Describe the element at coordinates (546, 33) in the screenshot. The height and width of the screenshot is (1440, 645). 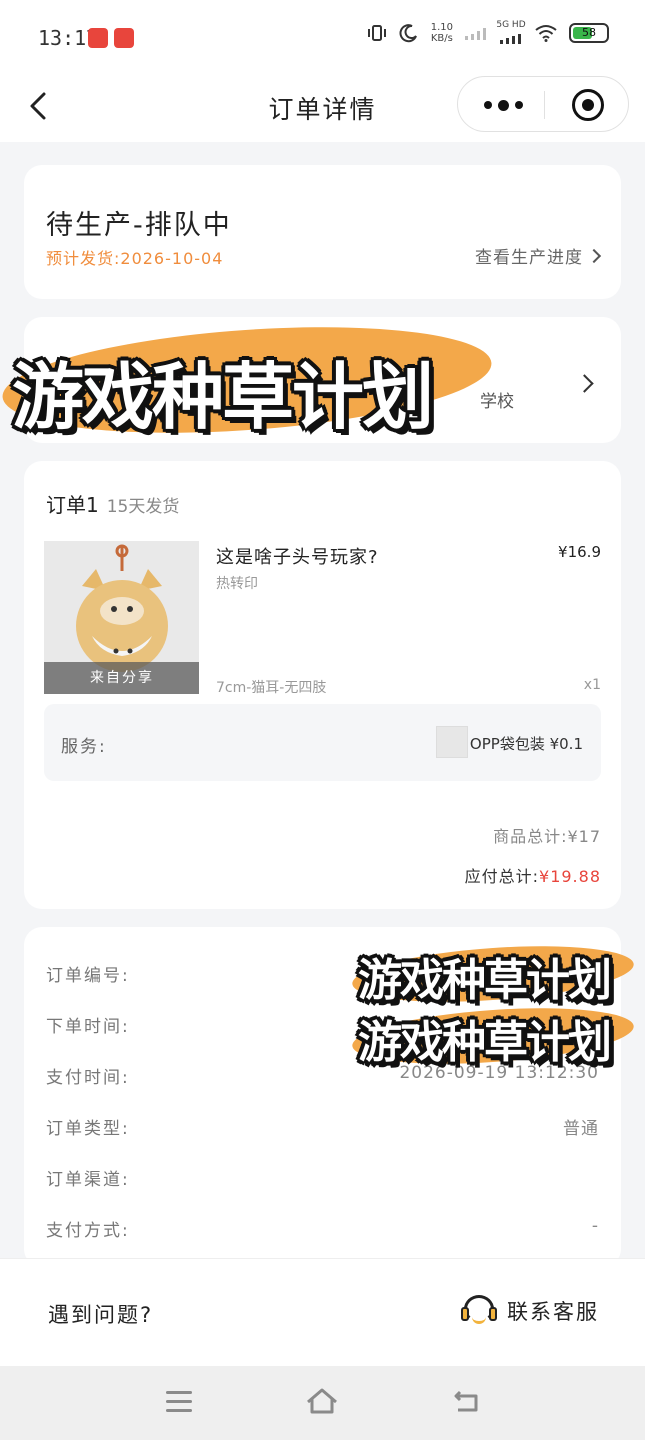
I see `wifi-icon` at that location.